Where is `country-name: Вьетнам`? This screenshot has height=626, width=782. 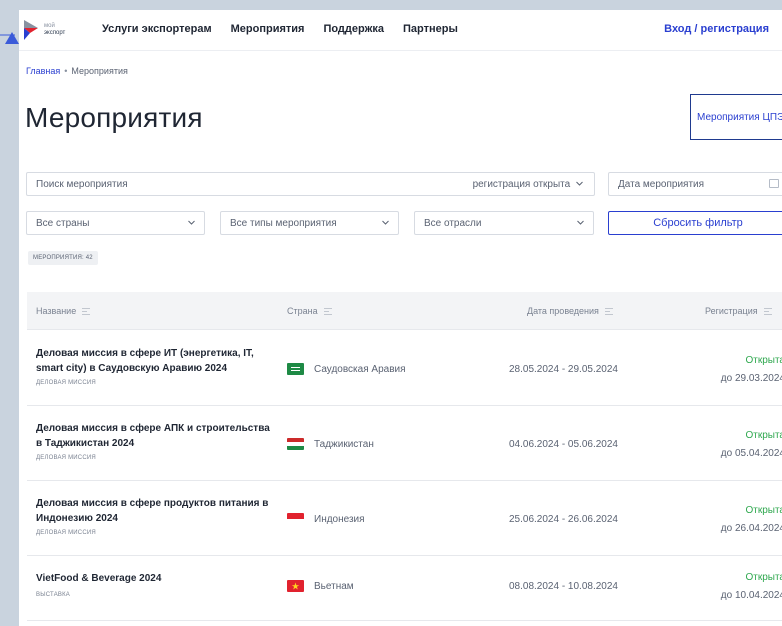
country-name: Вьетнам is located at coordinates (334, 586).